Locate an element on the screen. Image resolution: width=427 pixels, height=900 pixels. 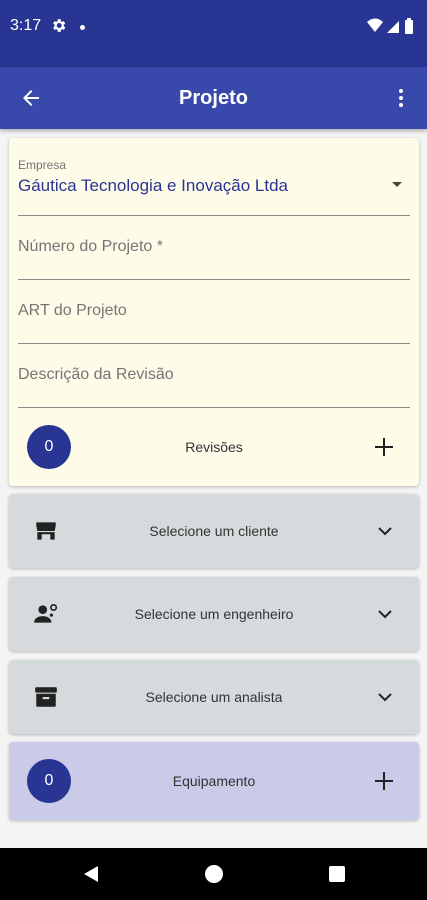
system-status-icons is located at coordinates (390, 26).